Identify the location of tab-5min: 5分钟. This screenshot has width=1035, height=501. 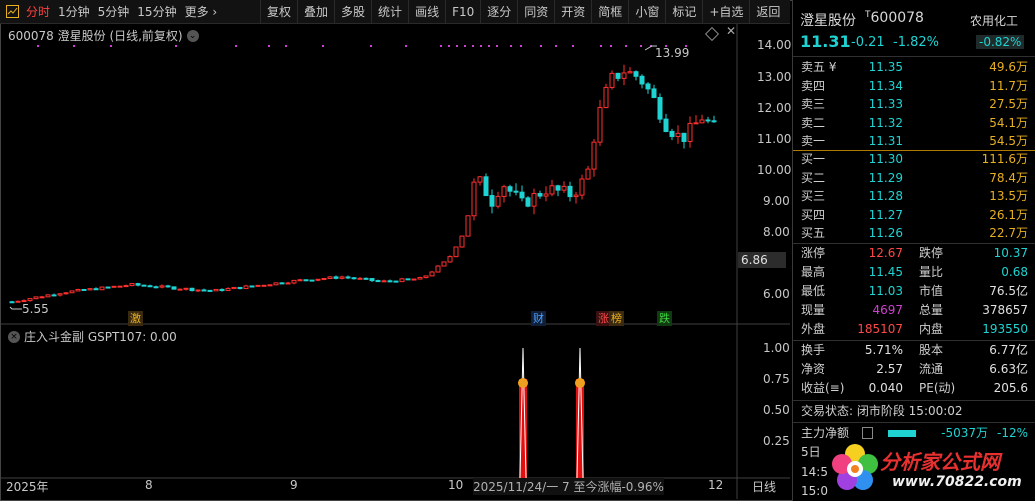
(114, 12).